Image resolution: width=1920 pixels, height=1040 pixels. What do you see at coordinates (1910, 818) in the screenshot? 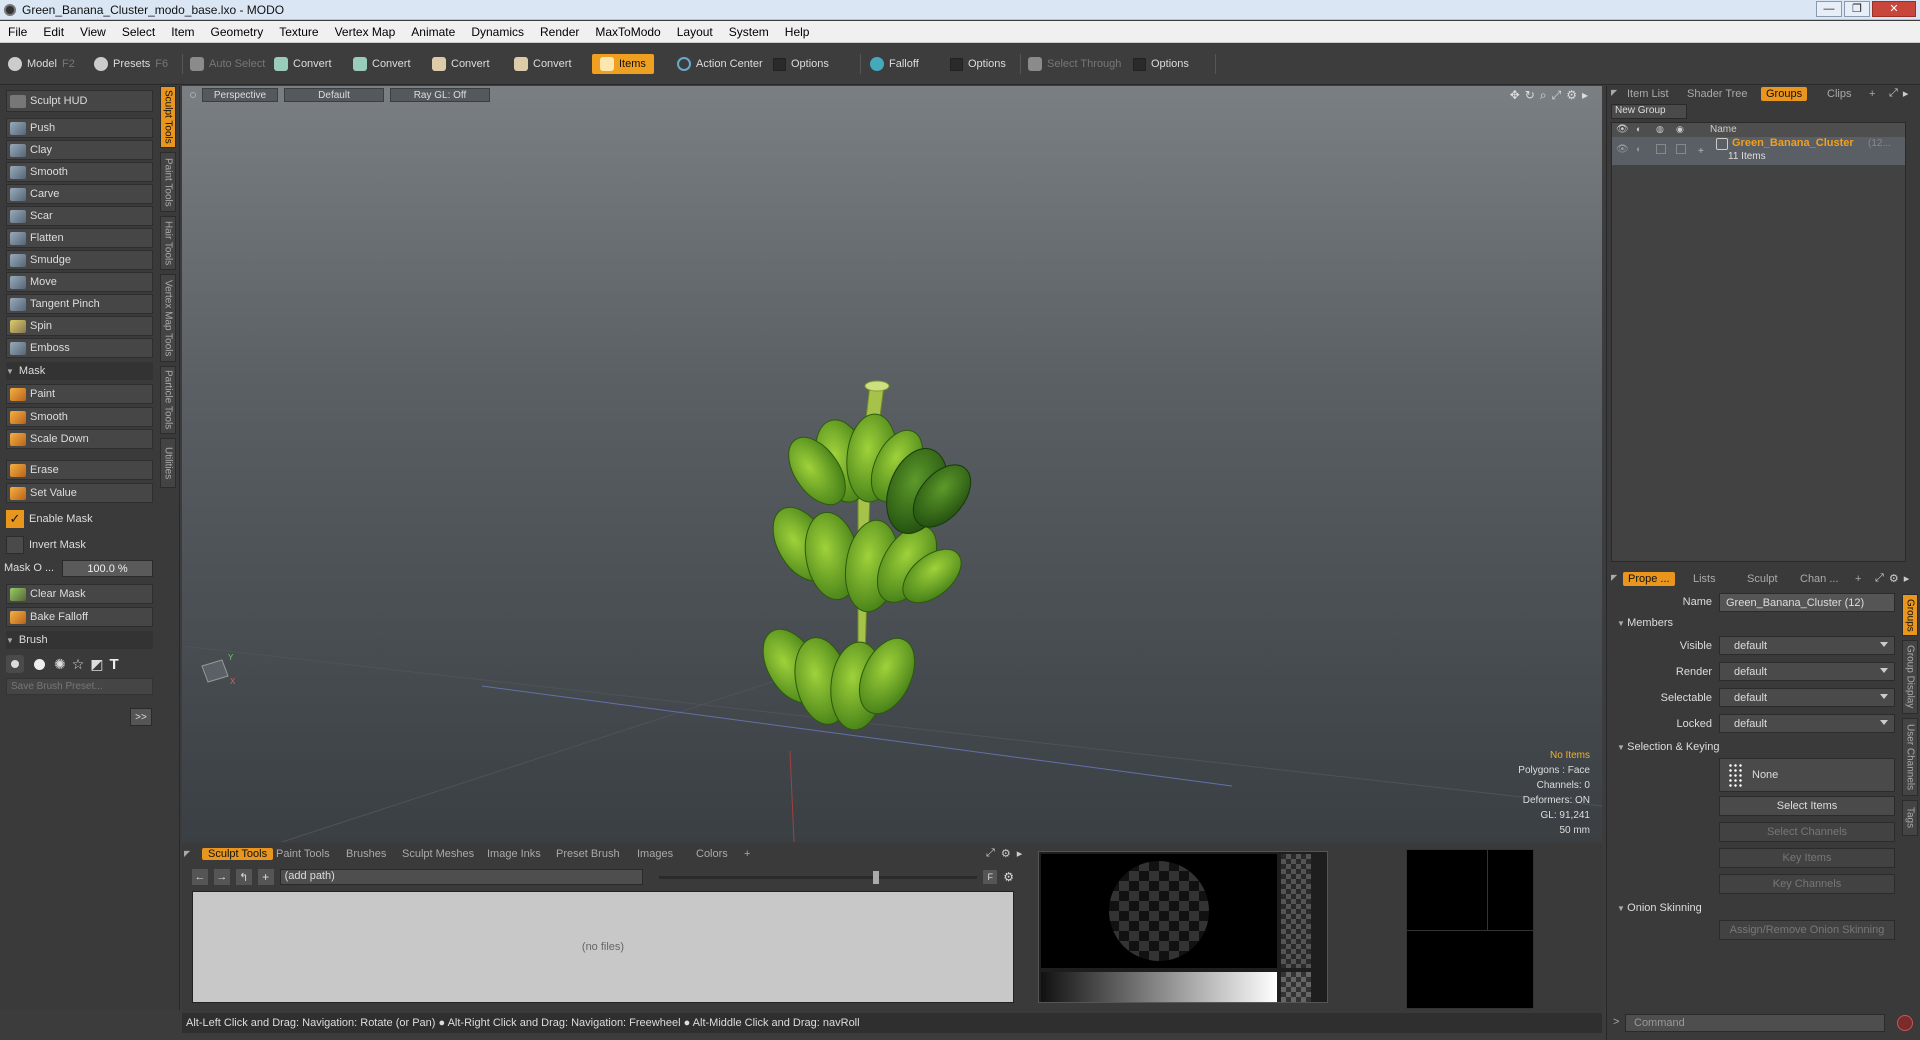
I see `vtab-tags: Tags` at bounding box center [1910, 818].